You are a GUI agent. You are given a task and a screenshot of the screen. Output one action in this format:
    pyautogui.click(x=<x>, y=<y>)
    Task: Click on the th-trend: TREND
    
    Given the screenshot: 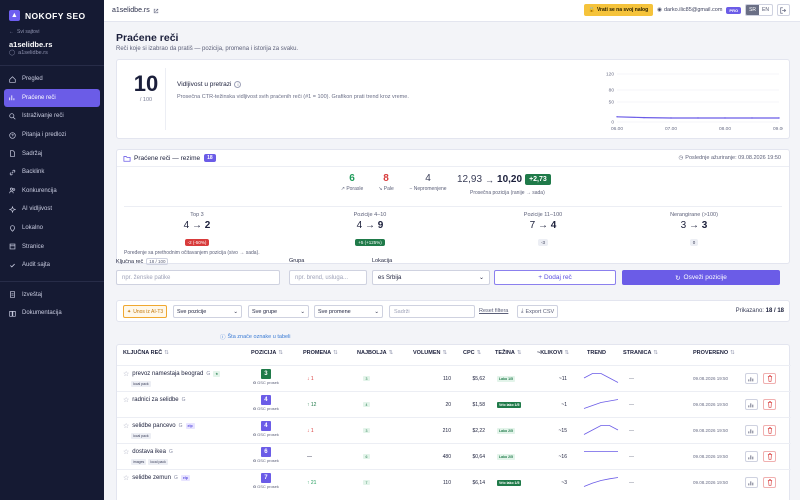 What is the action you would take?
    pyautogui.click(x=596, y=353)
    